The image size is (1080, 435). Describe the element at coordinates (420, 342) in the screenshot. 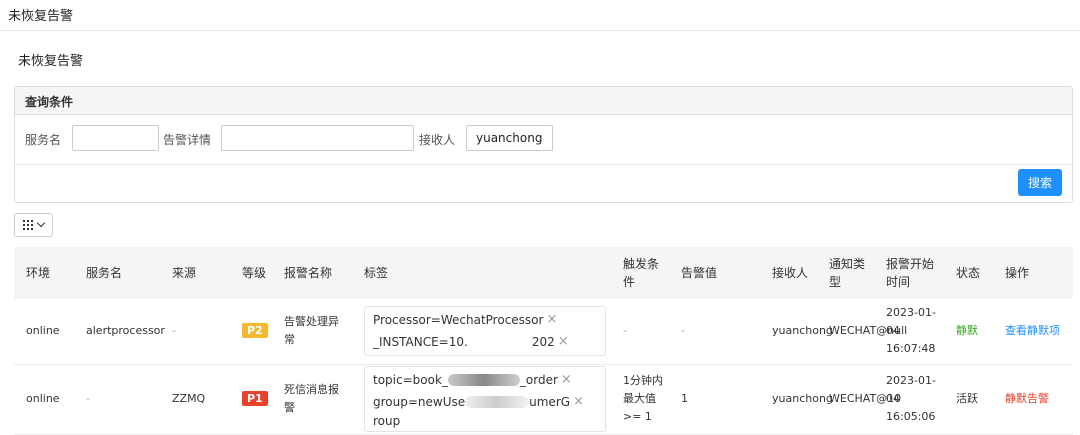

I see `tag-label: _INSTANCE=10.` at that location.